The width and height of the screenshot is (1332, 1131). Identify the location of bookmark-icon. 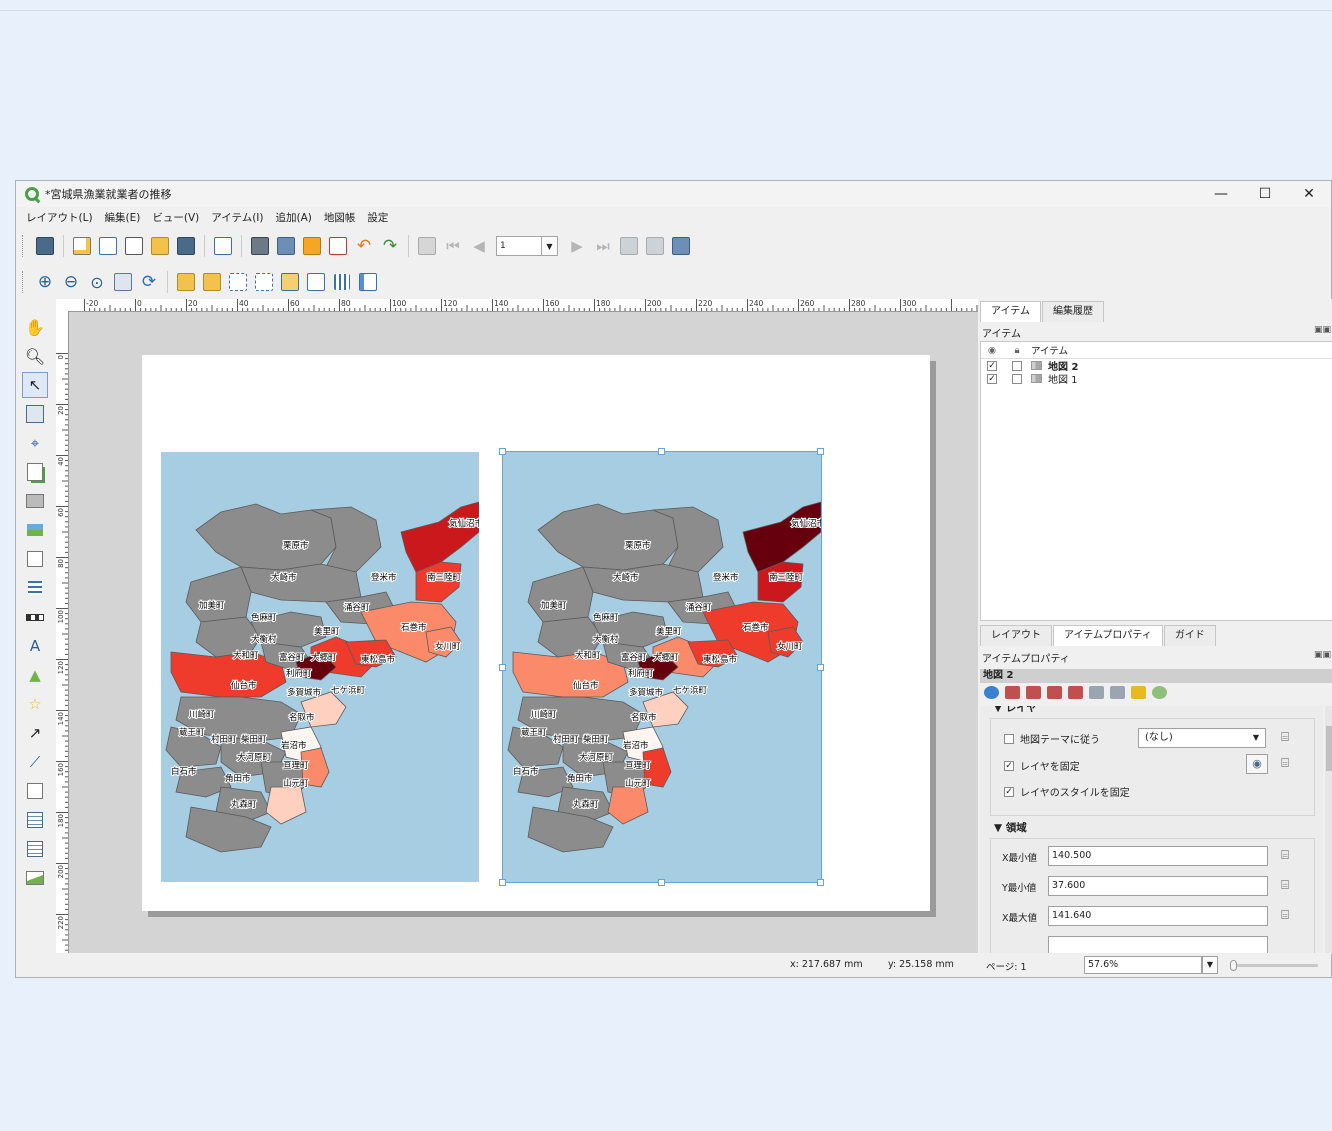
(1054, 692).